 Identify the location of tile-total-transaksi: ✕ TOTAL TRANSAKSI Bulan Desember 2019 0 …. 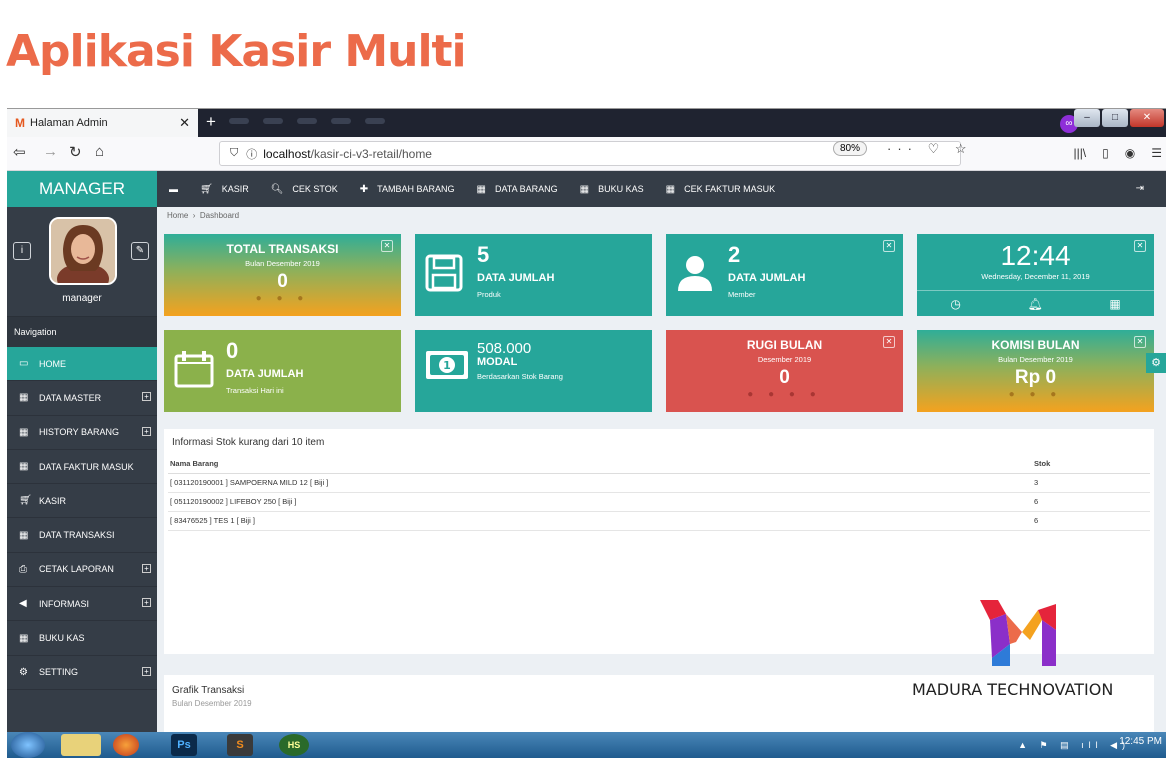
(282, 275).